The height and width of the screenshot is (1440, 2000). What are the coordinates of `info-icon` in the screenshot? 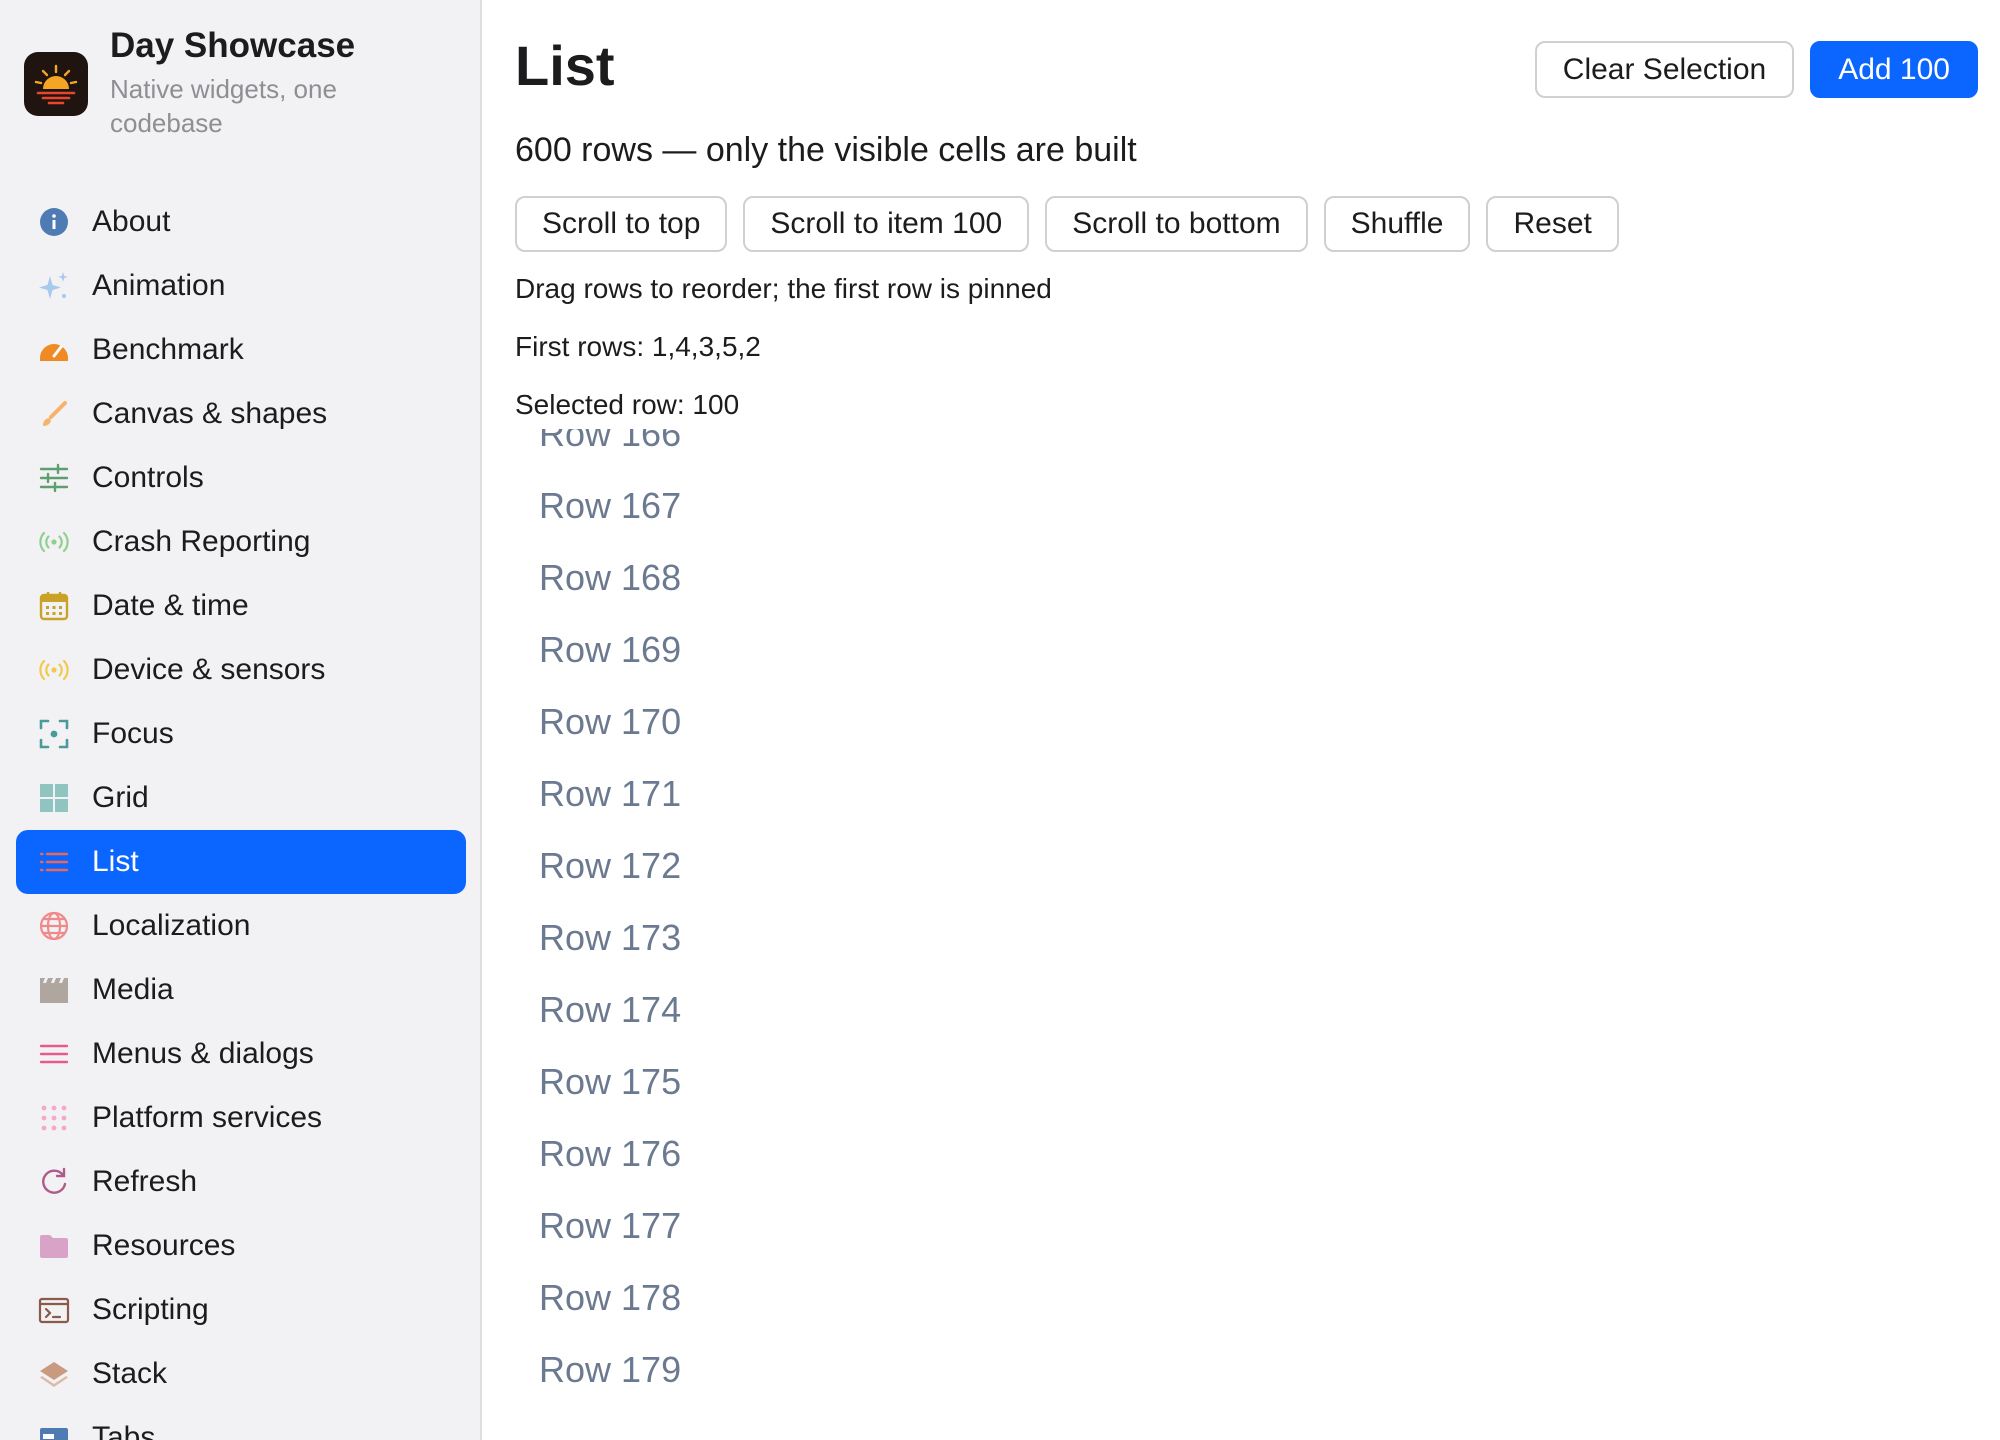 It's located at (54, 222).